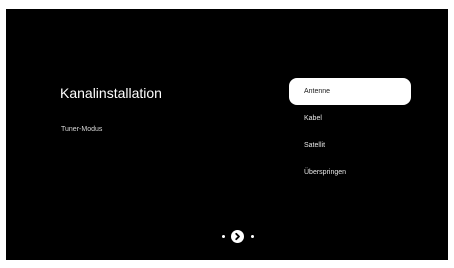  I want to click on option-ueberspringen: Überspringen, so click(350, 172).